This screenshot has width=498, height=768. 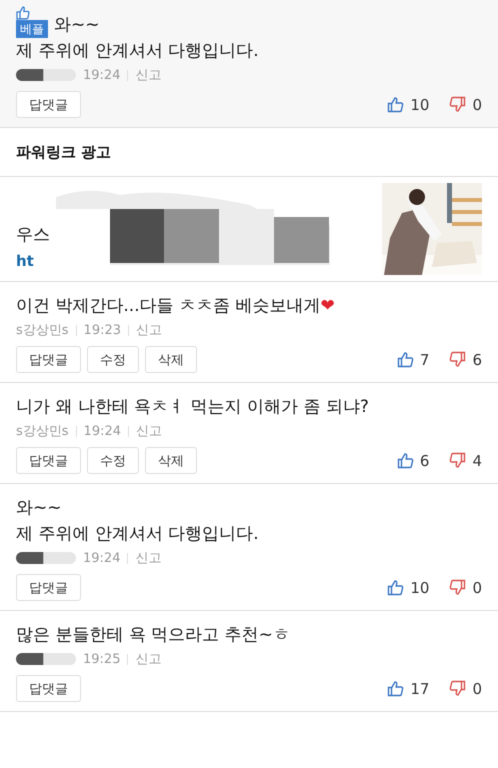 What do you see at coordinates (101, 659) in the screenshot?
I see `comment-time: 19:25` at bounding box center [101, 659].